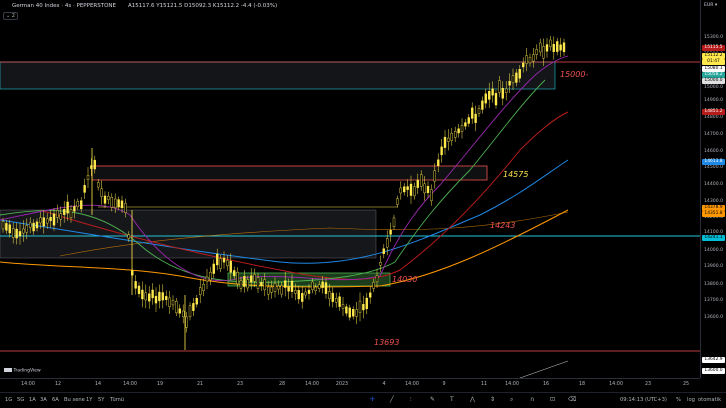  Describe the element at coordinates (678, 400) in the screenshot. I see `percent-toggle: %` at that location.